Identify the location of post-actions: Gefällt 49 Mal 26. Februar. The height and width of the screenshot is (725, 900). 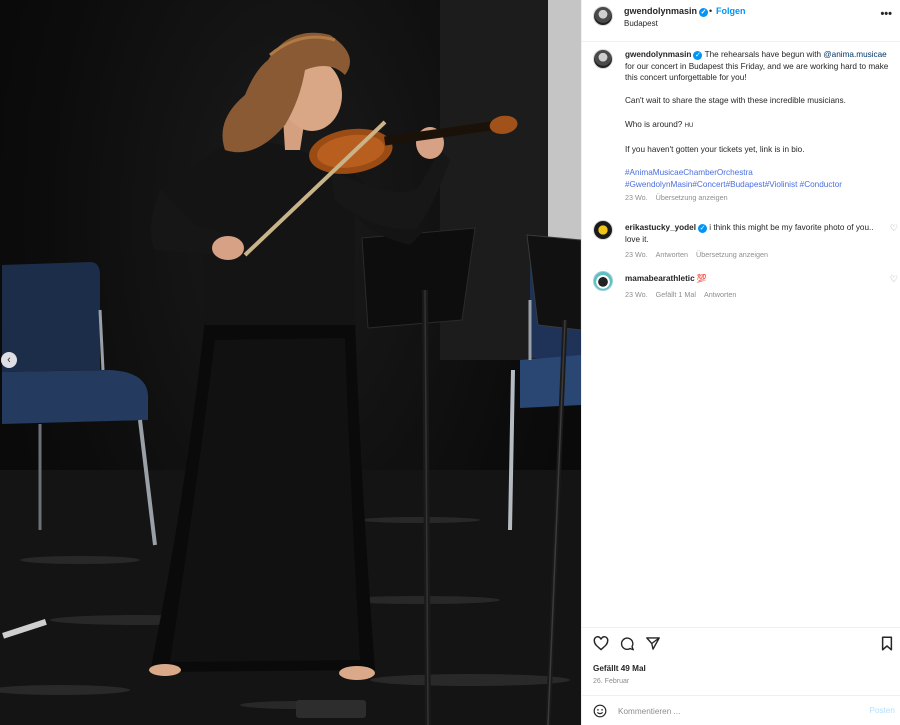
(741, 661).